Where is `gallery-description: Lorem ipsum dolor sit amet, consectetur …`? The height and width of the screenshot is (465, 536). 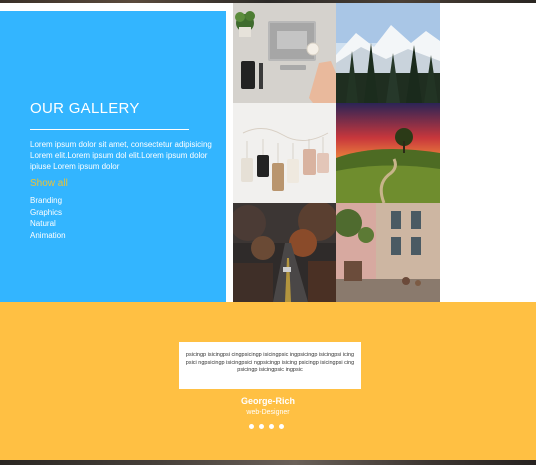
gallery-description: Lorem ipsum dolor sit amet, consectetur … is located at coordinates (121, 155).